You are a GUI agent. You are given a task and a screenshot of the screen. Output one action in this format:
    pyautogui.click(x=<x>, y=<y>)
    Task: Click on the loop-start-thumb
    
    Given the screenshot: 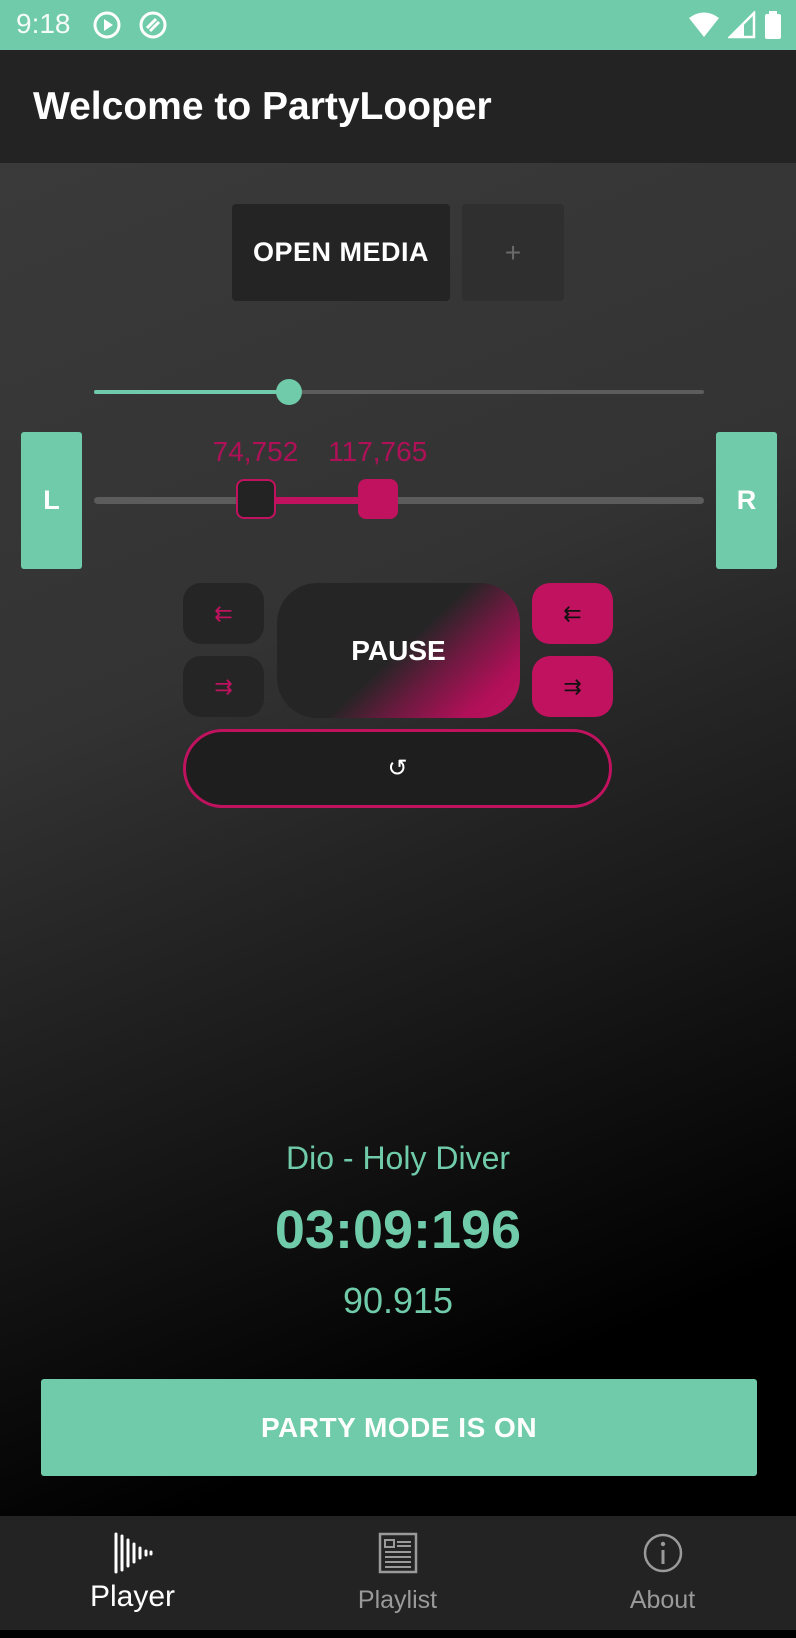 What is the action you would take?
    pyautogui.click(x=255, y=499)
    